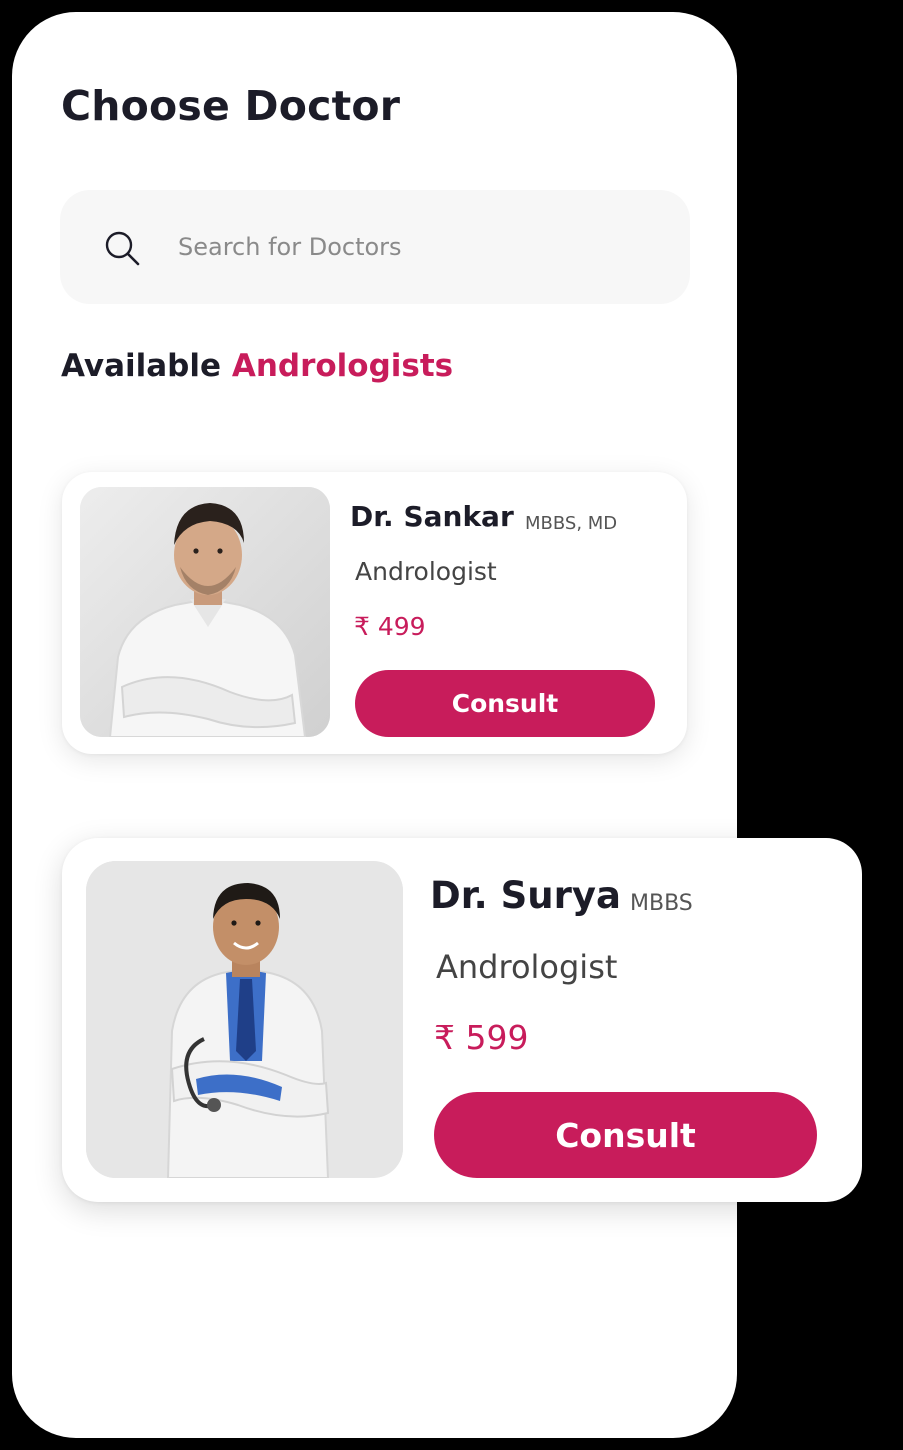 The image size is (903, 1450). What do you see at coordinates (571, 523) in the screenshot?
I see `doctor-degree: MBBS, MD` at bounding box center [571, 523].